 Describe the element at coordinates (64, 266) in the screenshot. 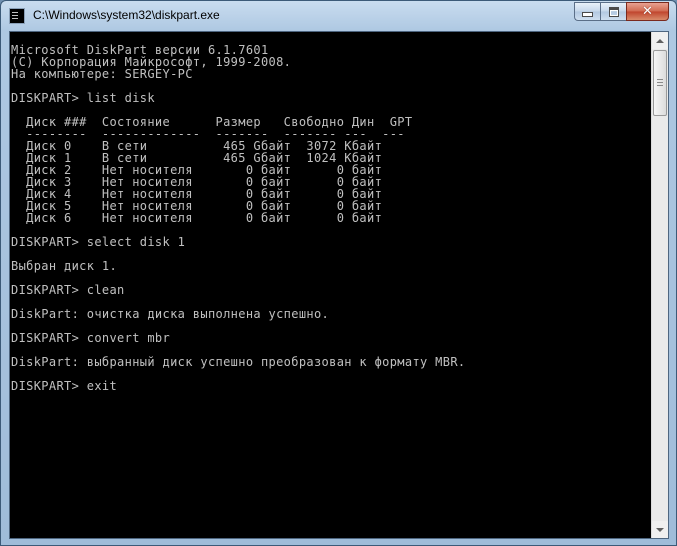

I see `console-line: Выбран диск 1.` at that location.